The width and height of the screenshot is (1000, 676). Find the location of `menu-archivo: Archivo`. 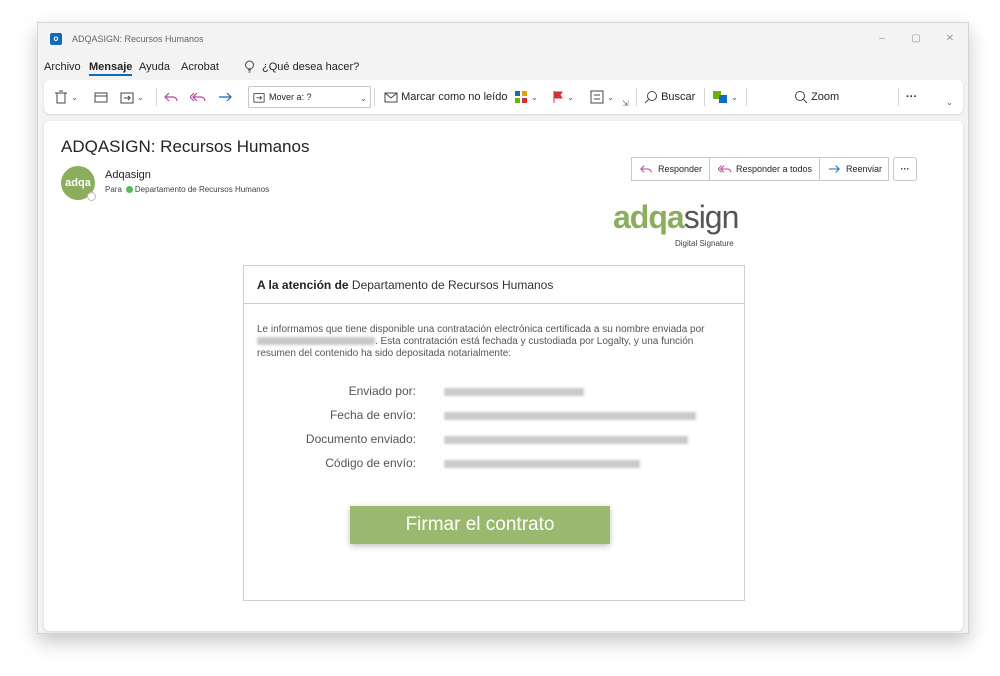

menu-archivo: Archivo is located at coordinates (62, 67).